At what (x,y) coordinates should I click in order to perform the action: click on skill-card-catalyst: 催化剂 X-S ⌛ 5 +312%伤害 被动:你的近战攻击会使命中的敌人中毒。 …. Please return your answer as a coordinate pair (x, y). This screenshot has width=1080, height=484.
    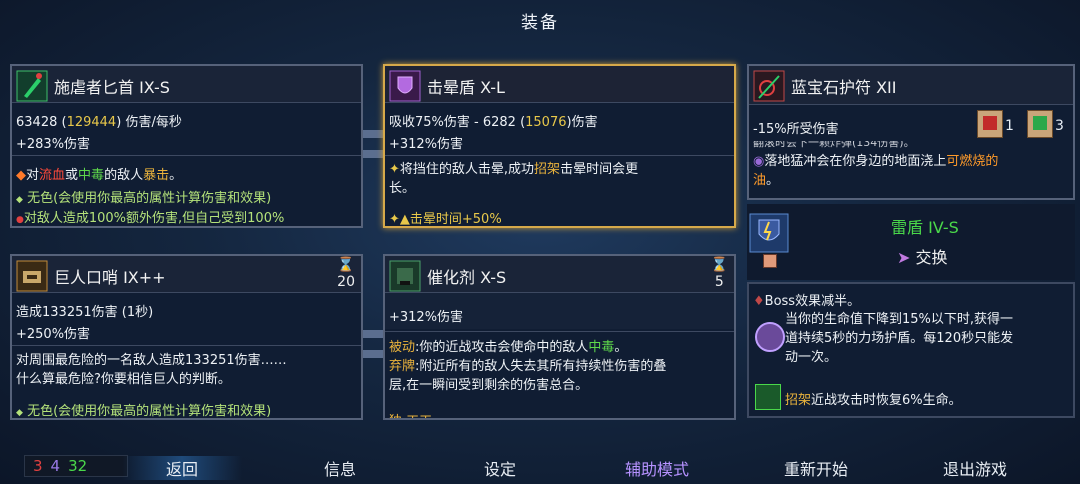
    Looking at the image, I should click on (559, 337).